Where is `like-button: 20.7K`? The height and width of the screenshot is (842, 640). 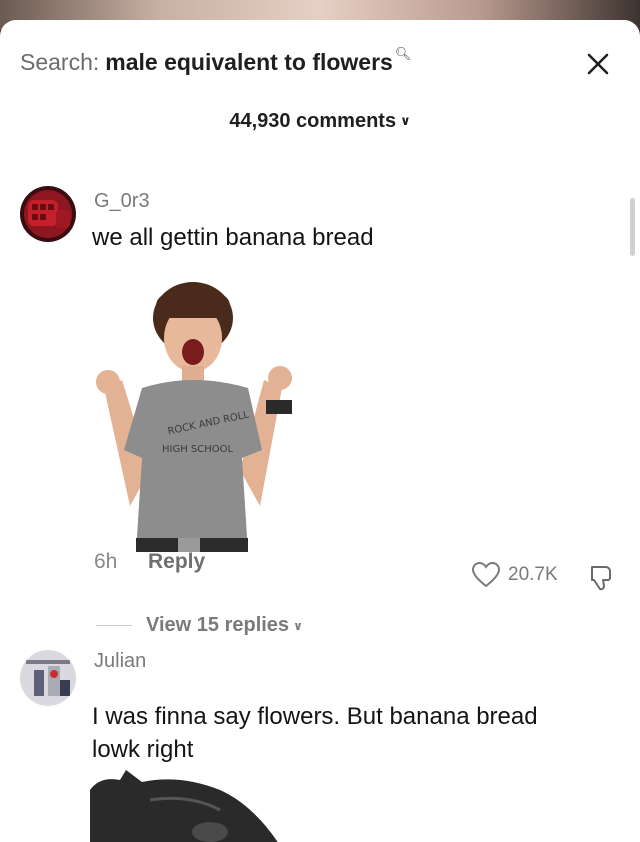
like-button: 20.7K is located at coordinates (515, 575).